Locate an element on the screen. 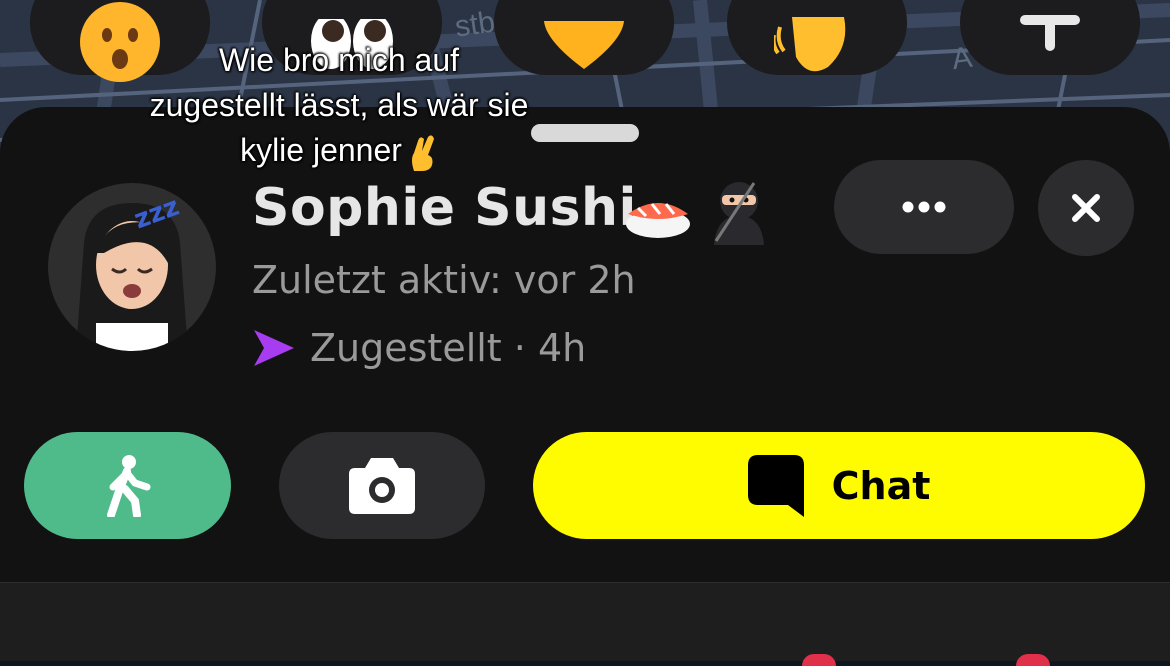 This screenshot has height=666, width=1170. chat-button: Chat is located at coordinates (839, 485).